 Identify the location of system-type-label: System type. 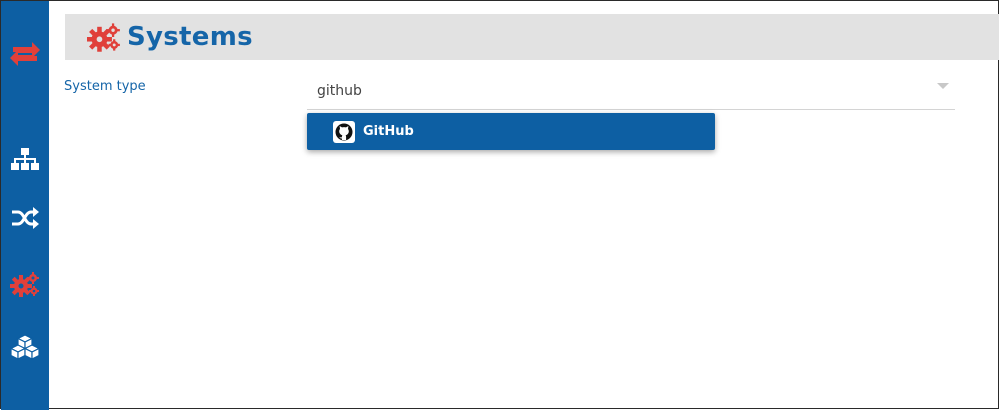
(105, 86).